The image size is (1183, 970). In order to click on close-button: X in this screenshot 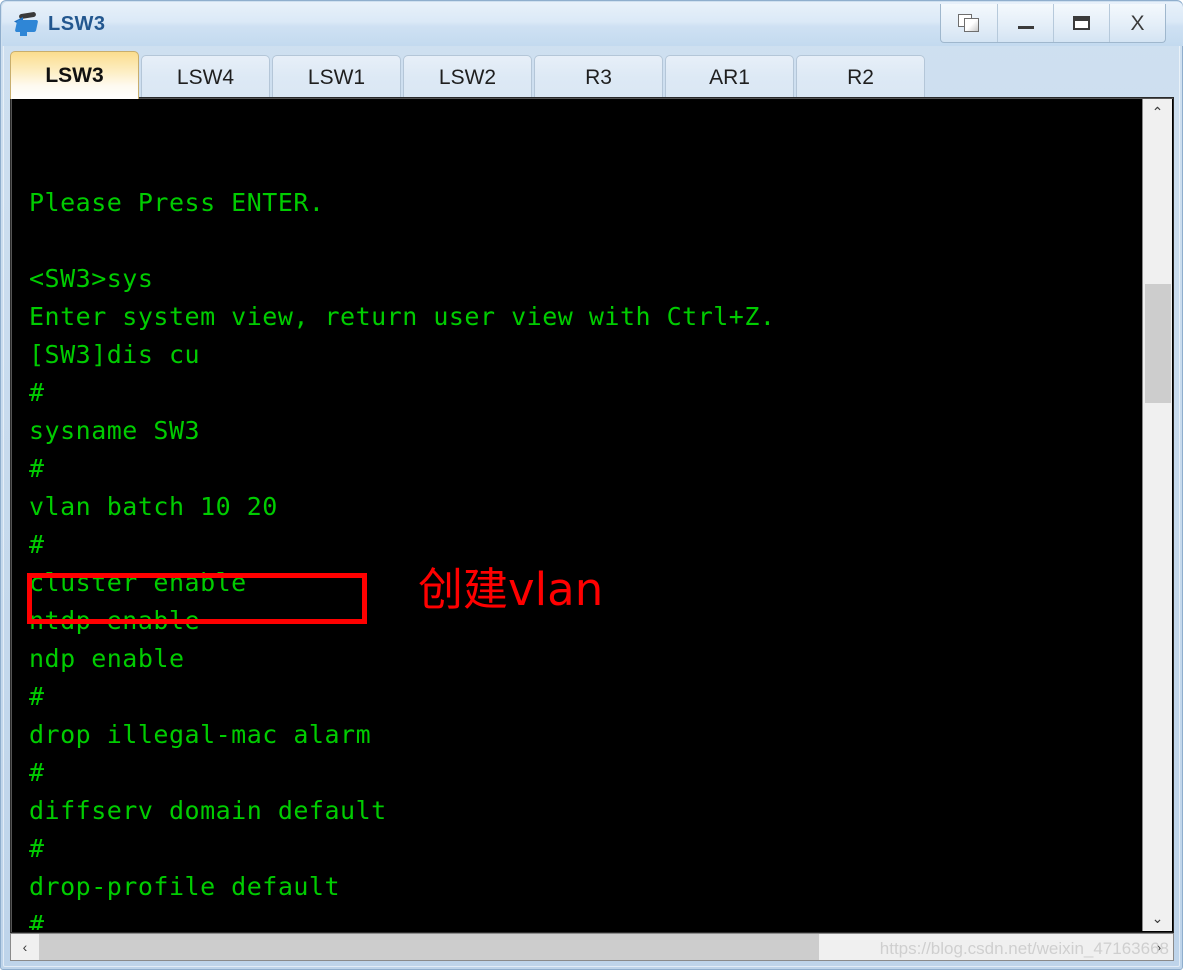, I will do `click(1137, 23)`.